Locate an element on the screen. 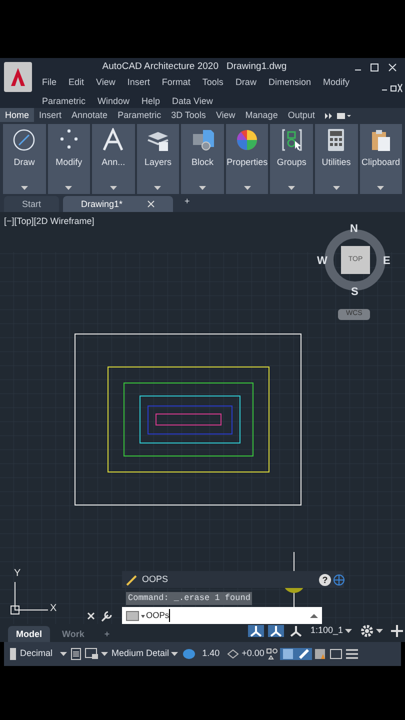  add-layout-button: + is located at coordinates (107, 634).